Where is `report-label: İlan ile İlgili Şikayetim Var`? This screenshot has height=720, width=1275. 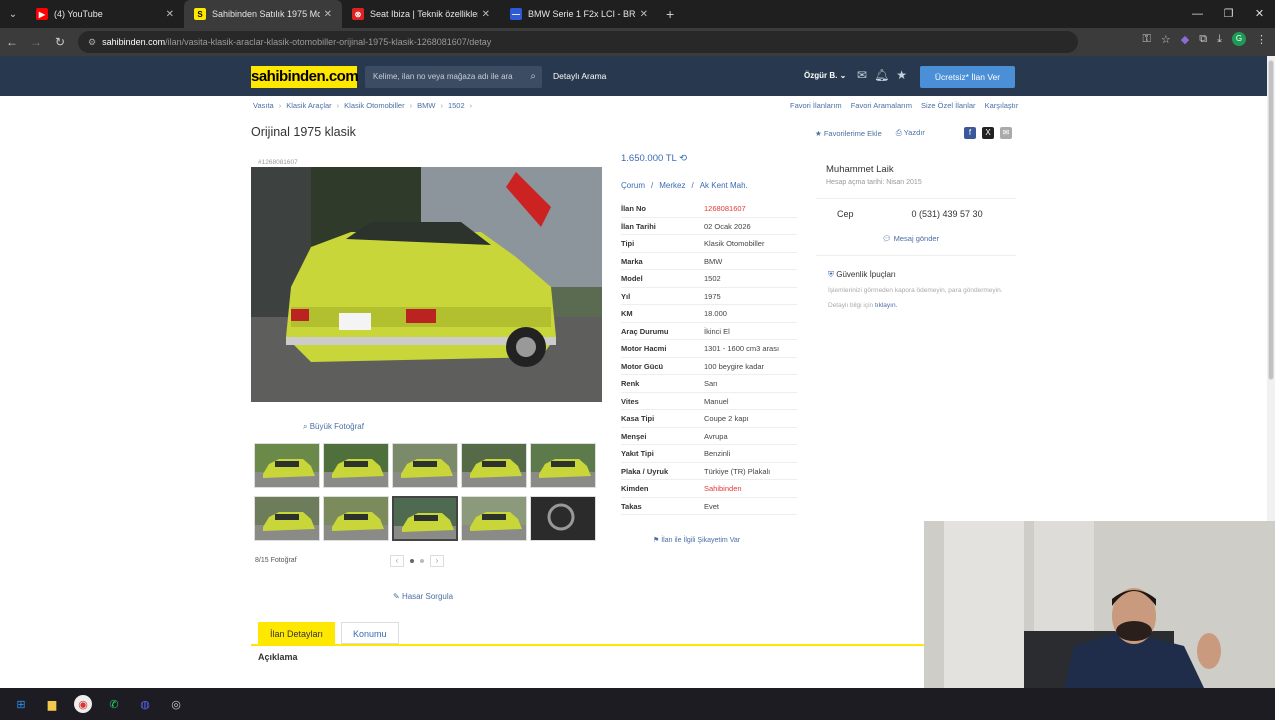 report-label: İlan ile İlgili Şikayetim Var is located at coordinates (701, 540).